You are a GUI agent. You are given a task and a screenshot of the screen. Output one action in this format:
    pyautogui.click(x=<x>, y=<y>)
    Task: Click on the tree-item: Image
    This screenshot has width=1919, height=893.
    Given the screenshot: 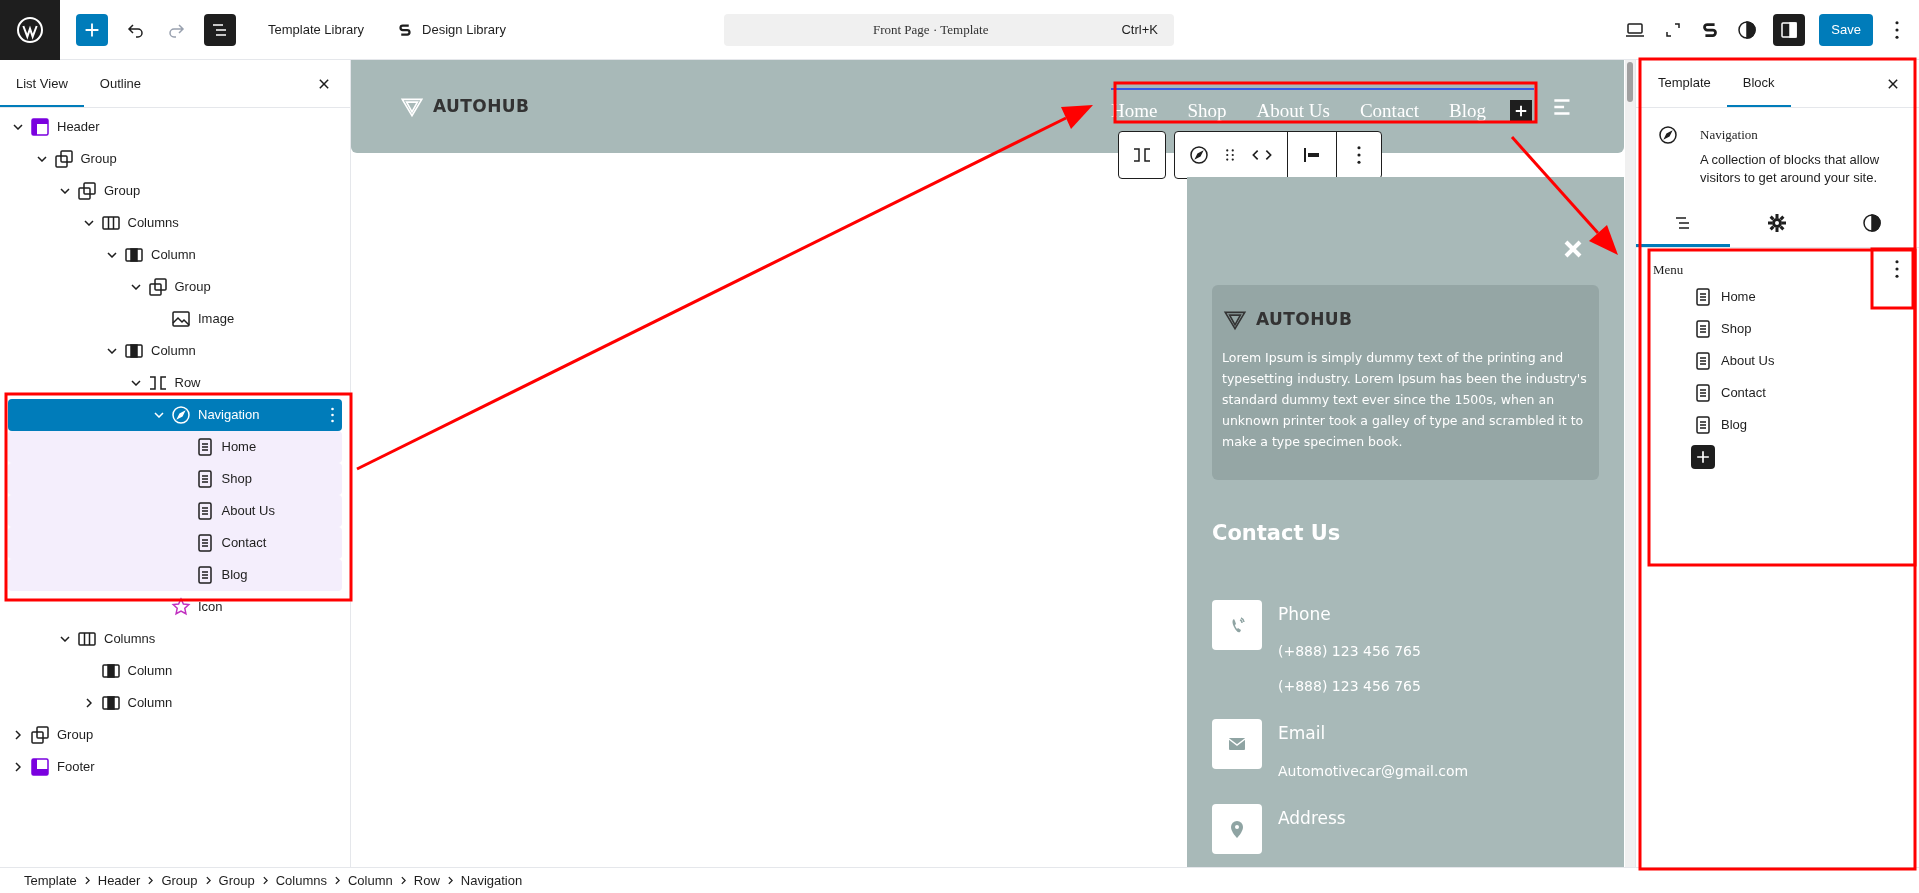 What is the action you would take?
    pyautogui.click(x=175, y=319)
    